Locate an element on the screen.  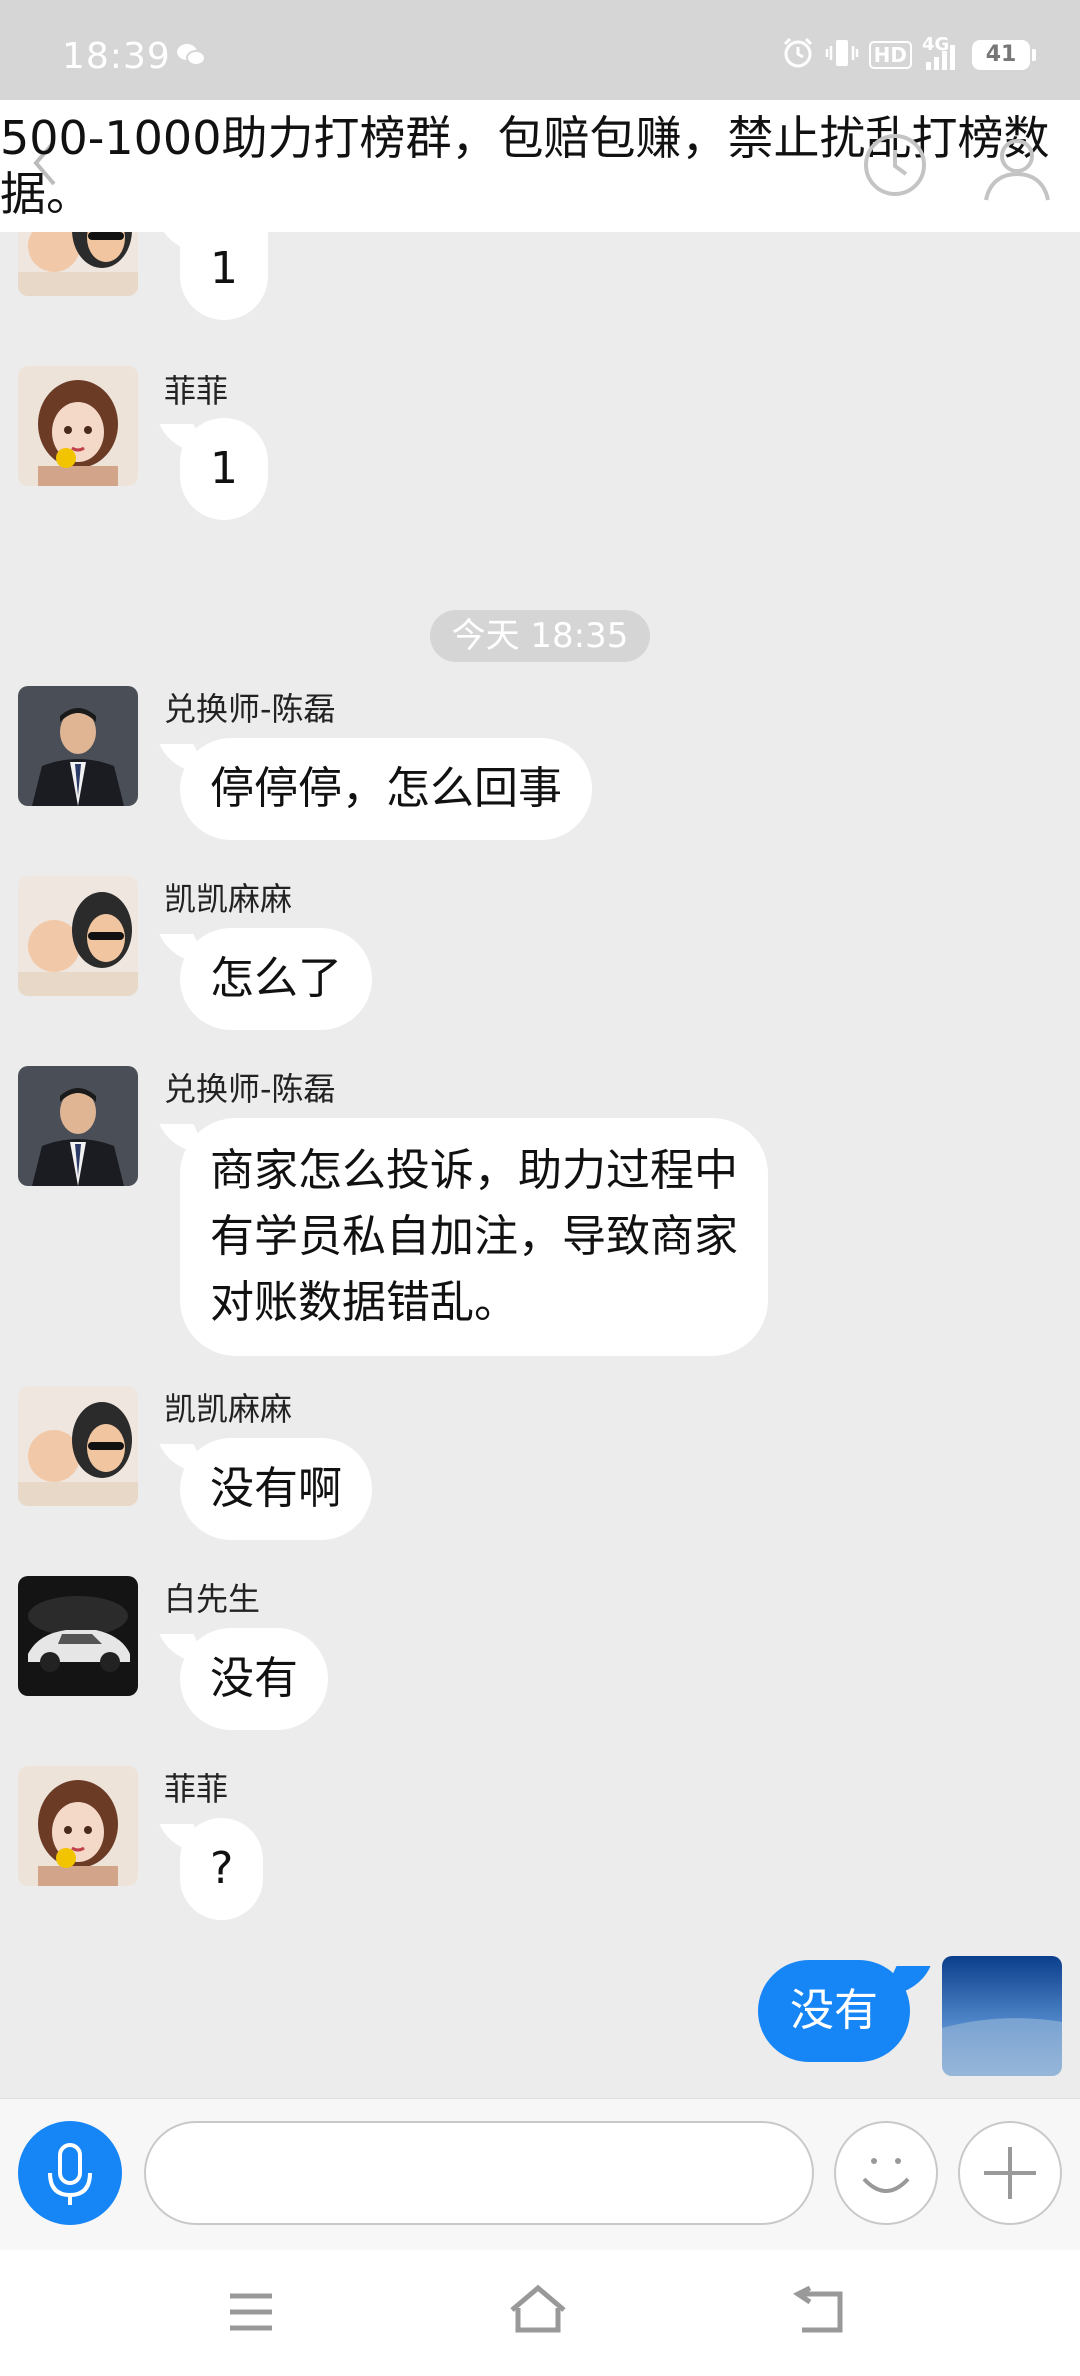
voice-input-button is located at coordinates (70, 2173).